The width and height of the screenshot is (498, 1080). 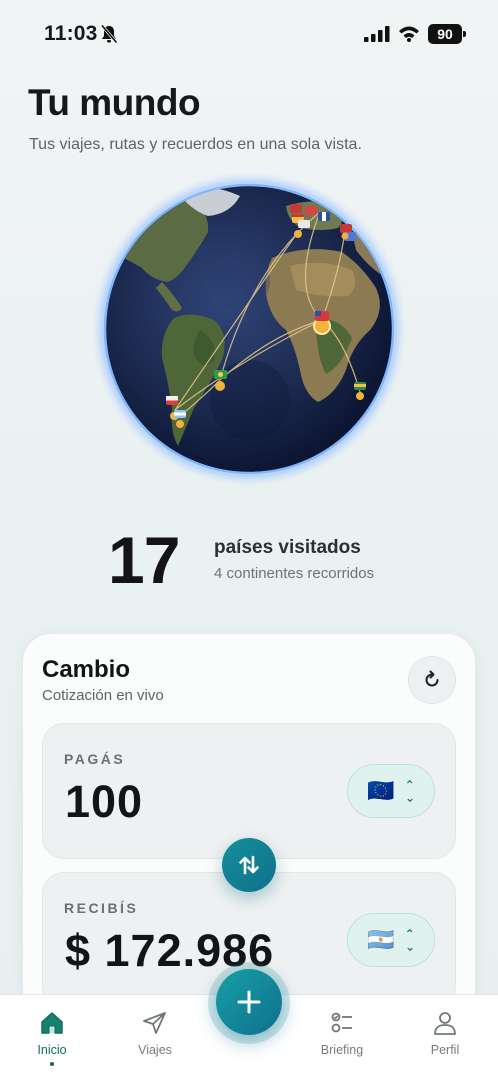 I want to click on checklist-icon, so click(x=341, y=1022).